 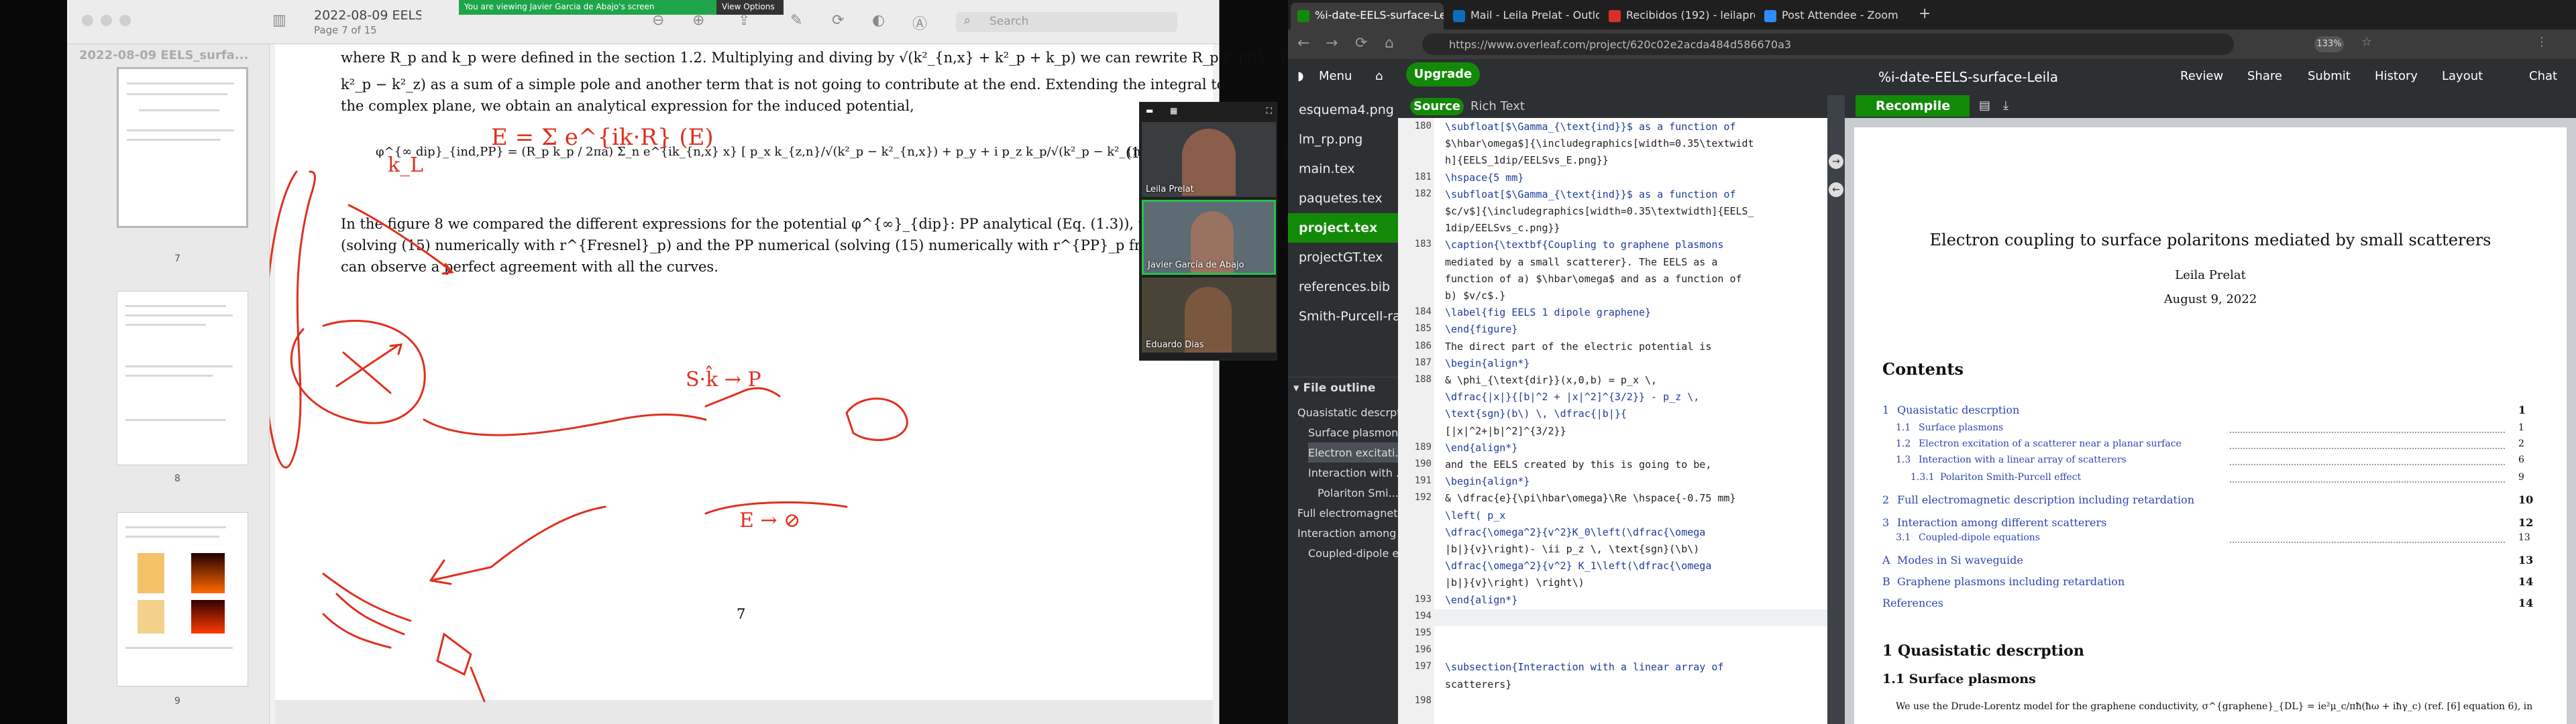 I want to click on toc-number: 1, so click(x=1885, y=410).